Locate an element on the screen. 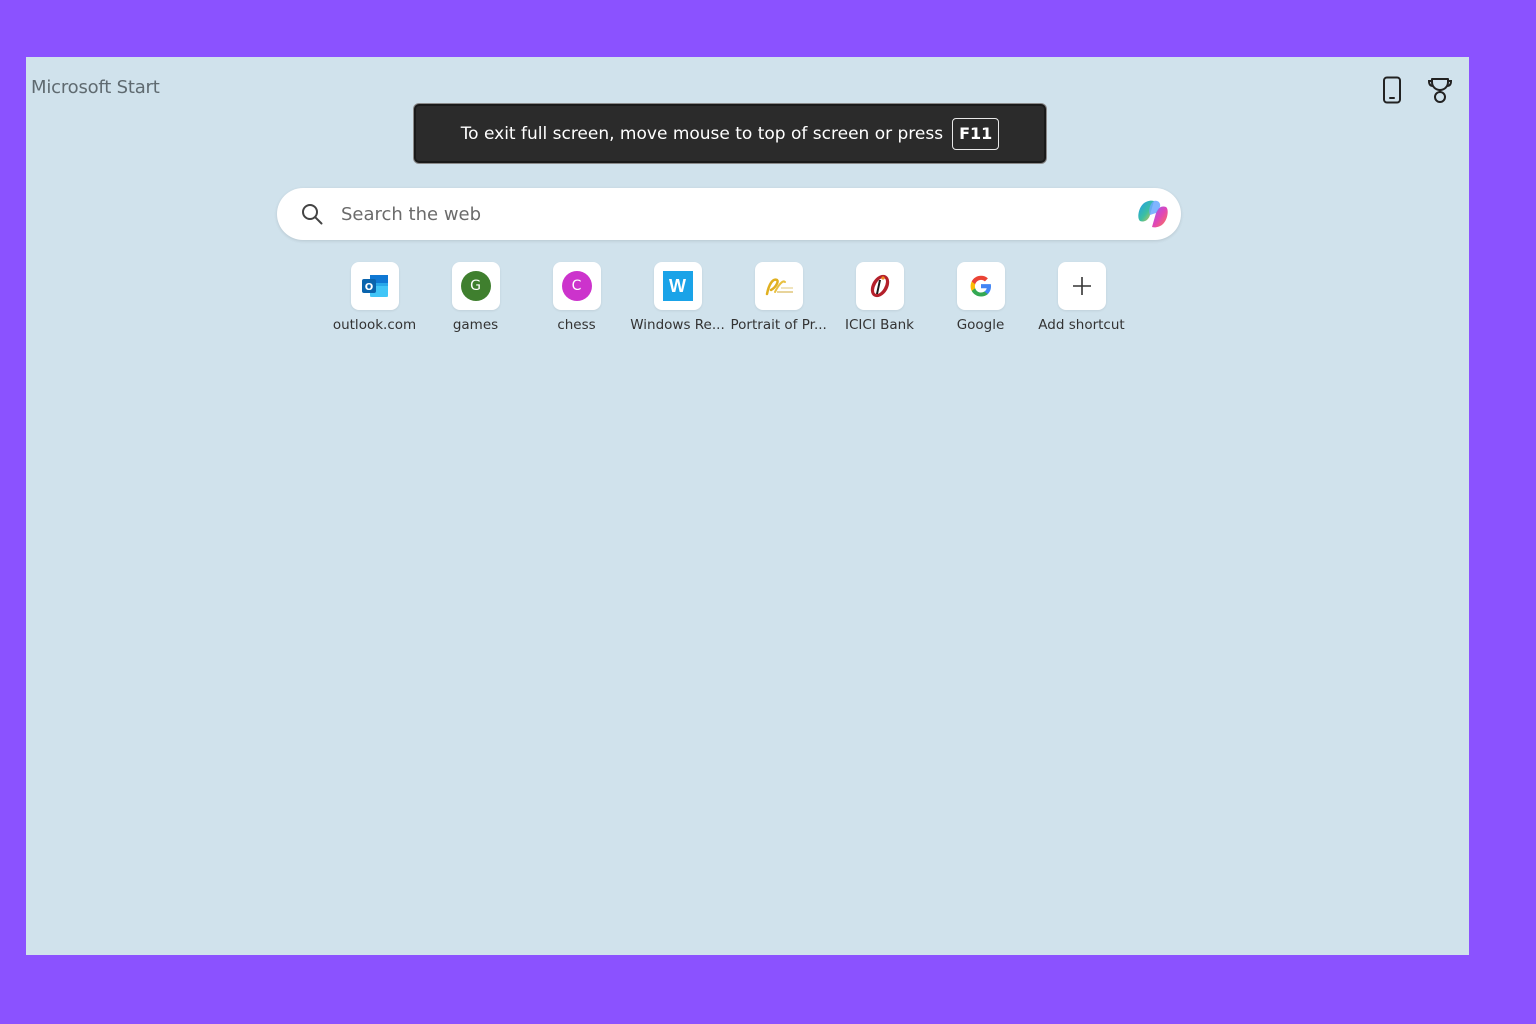 The height and width of the screenshot is (1024, 1536). copilot-icon is located at coordinates (1153, 214).